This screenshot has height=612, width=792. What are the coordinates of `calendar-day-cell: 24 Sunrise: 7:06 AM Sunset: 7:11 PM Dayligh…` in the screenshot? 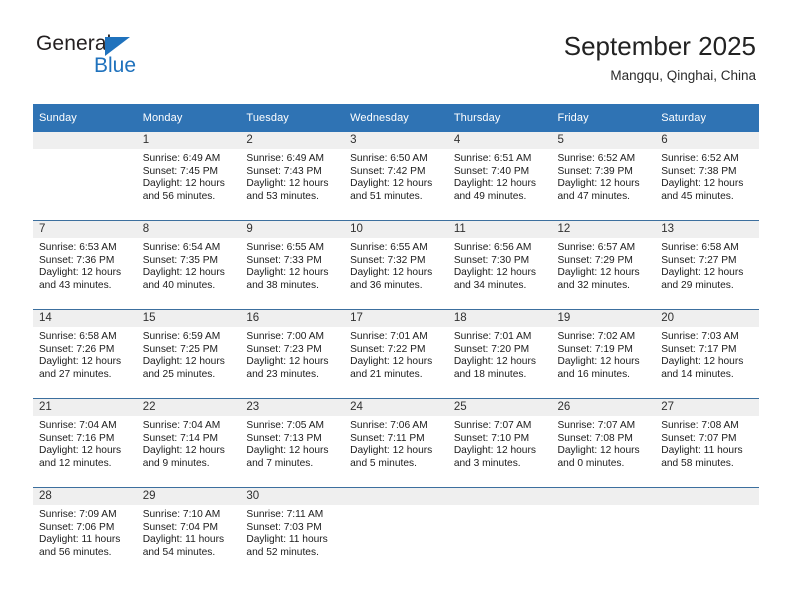 It's located at (396, 443).